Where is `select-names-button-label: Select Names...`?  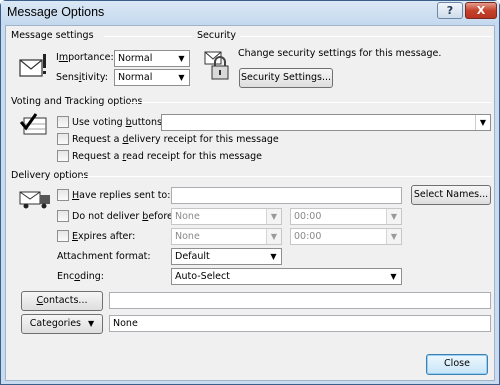 select-names-button-label: Select Names... is located at coordinates (451, 194).